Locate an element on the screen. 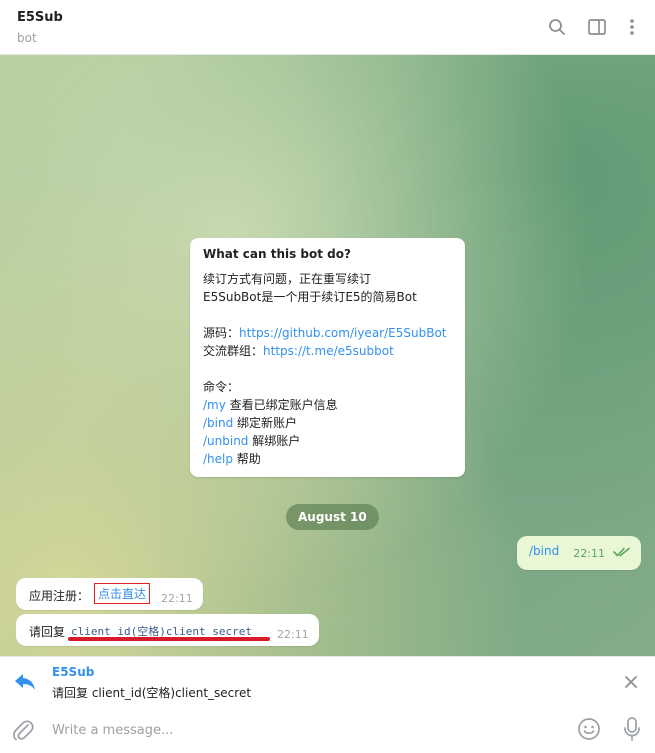 This screenshot has height=753, width=655. bot-info-line: 续订方式有问题，正在重写续订 is located at coordinates (287, 279).